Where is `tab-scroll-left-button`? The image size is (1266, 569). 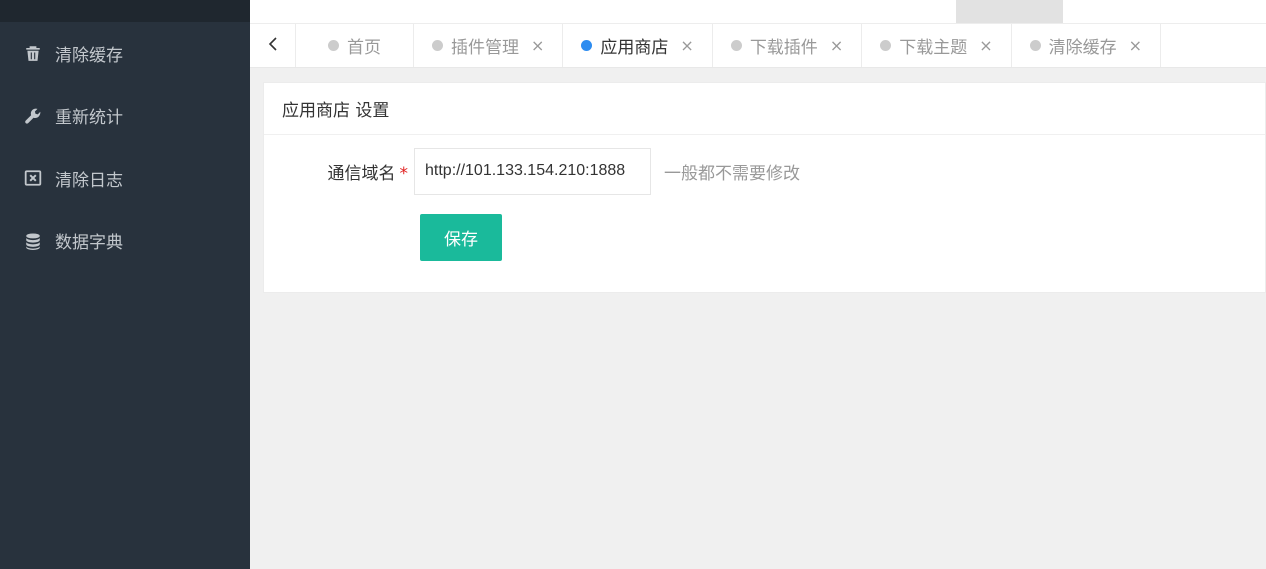 tab-scroll-left-button is located at coordinates (273, 45).